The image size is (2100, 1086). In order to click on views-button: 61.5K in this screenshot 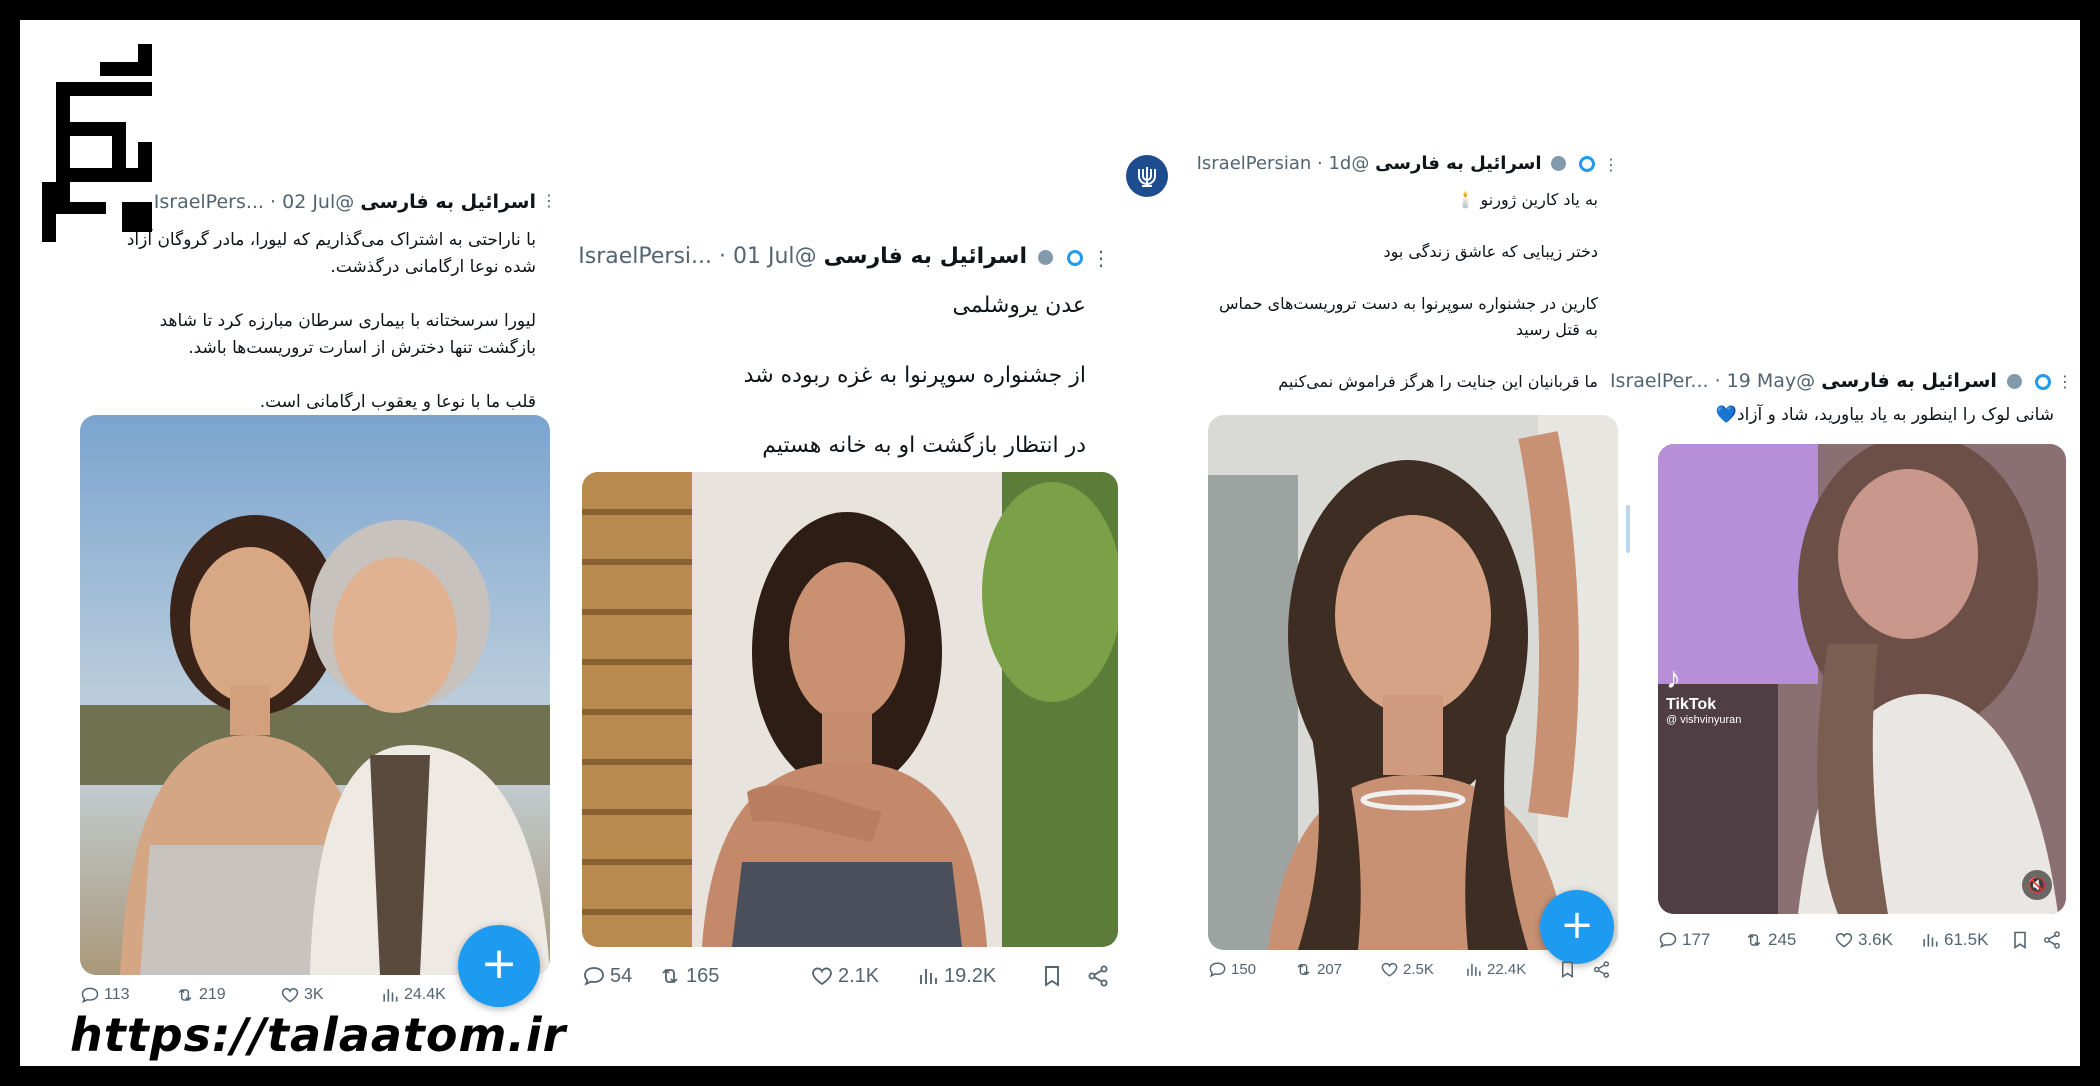, I will do `click(1954, 940)`.